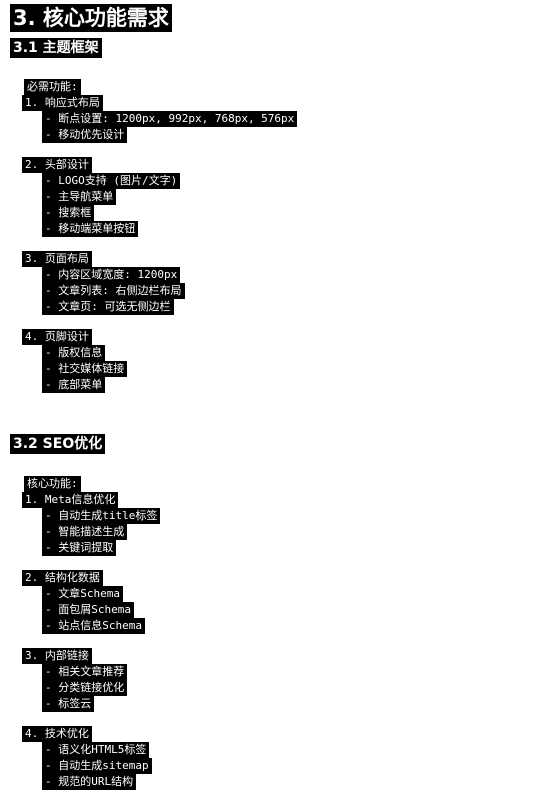 The width and height of the screenshot is (555, 805). What do you see at coordinates (90, 229) in the screenshot?
I see `sub-item: - 移动端菜单按钮` at bounding box center [90, 229].